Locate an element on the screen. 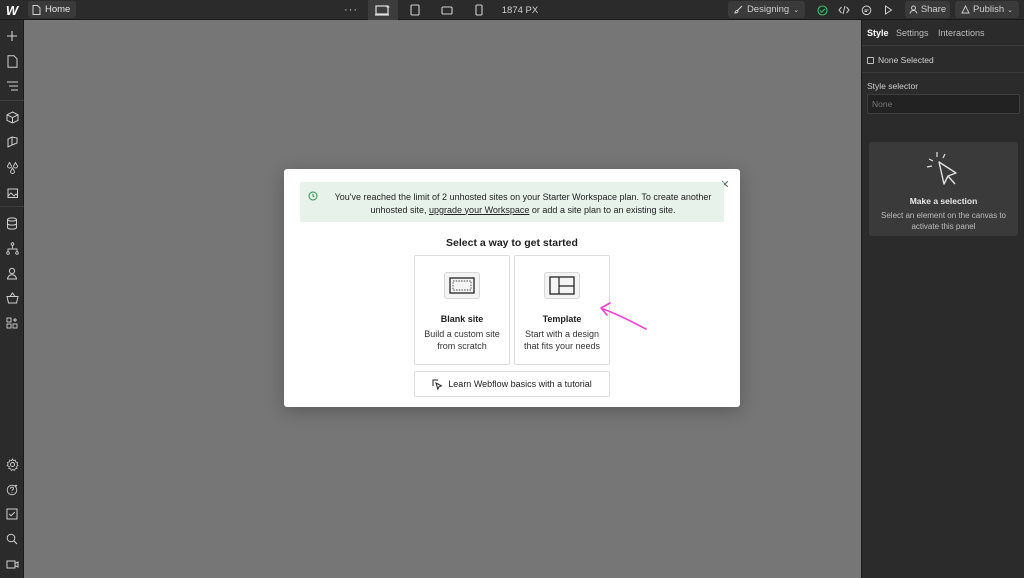 The width and height of the screenshot is (1024, 578). brush-icon is located at coordinates (738, 9).